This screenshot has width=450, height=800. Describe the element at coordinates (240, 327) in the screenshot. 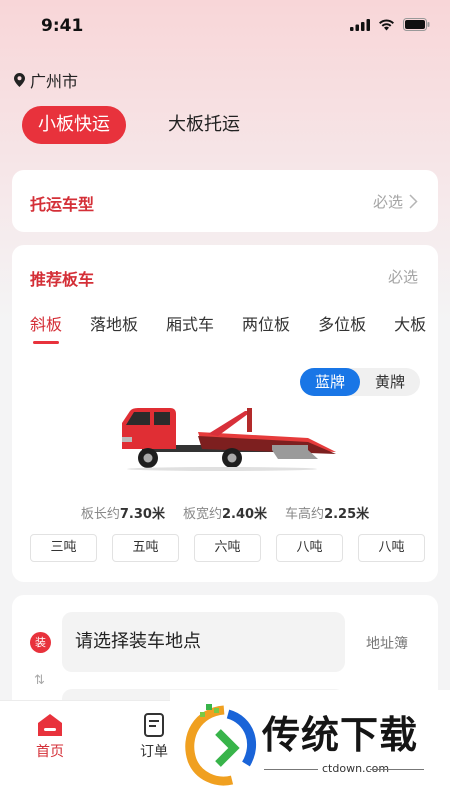

I see `truck-type-tabs: 斜板 落地板 厢式车 两位板 多位板 大板` at that location.